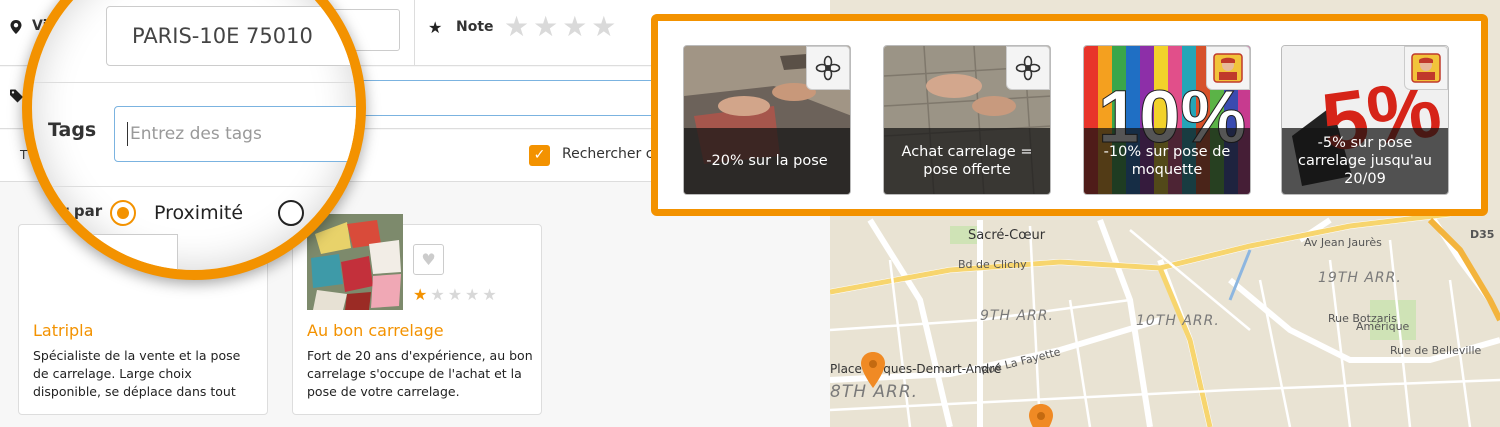 The height and width of the screenshot is (427, 1500). Describe the element at coordinates (539, 155) in the screenshot. I see `search-map-checkbox: ✓` at that location.